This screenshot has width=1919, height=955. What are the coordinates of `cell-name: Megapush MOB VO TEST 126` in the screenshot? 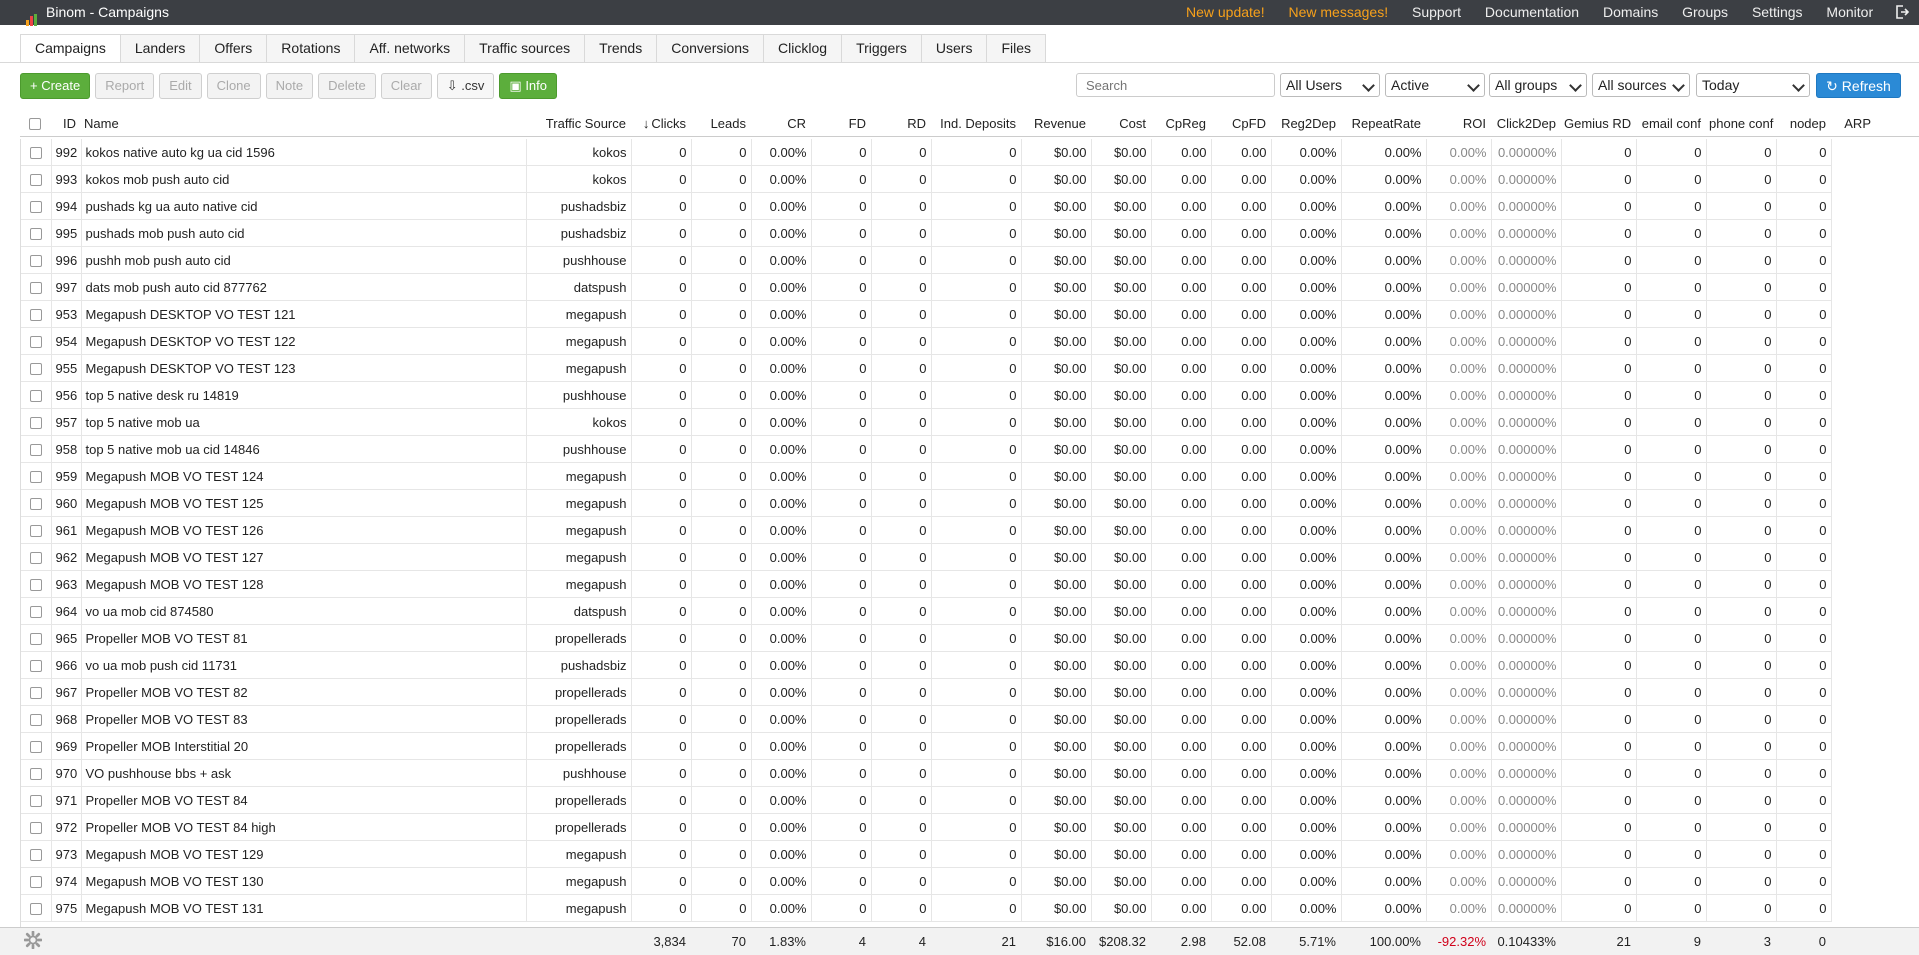 It's located at (304, 530).